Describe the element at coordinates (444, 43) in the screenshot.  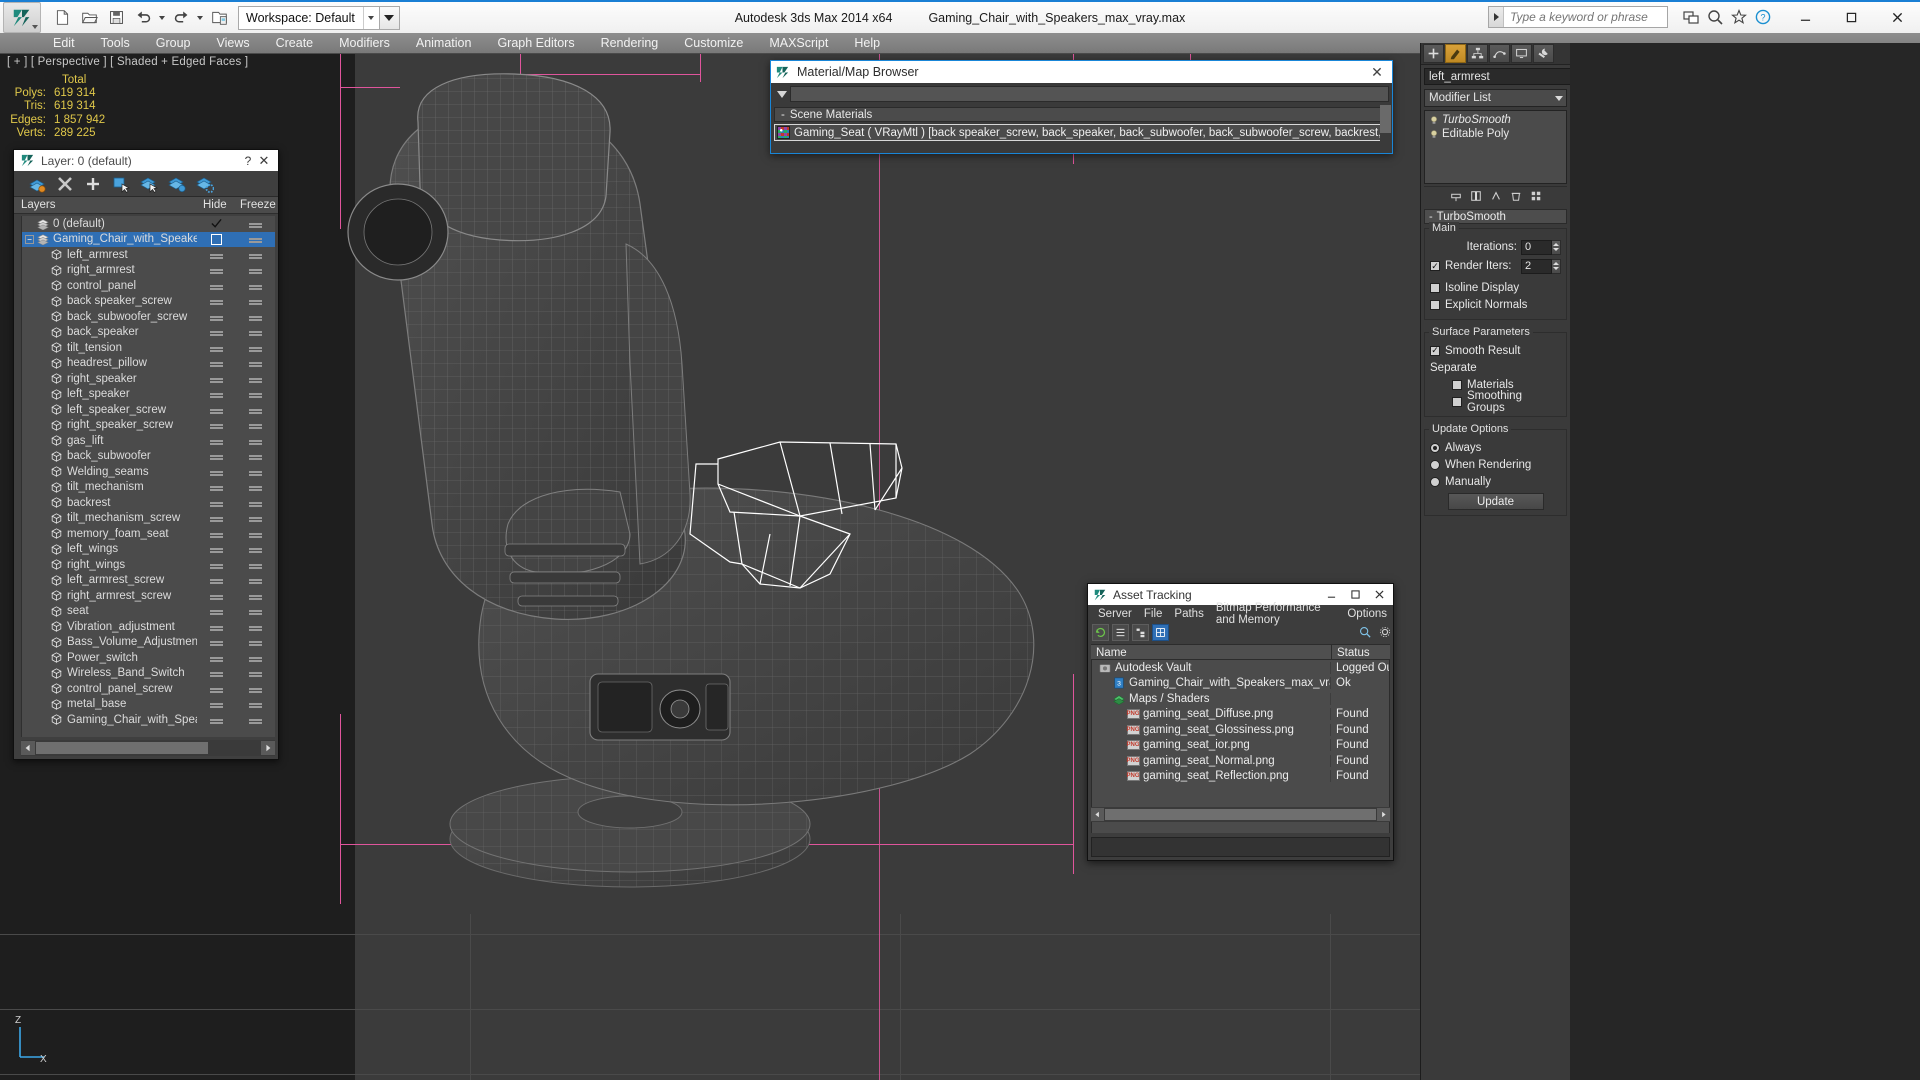
I see `menu-item-animation: Animation` at that location.